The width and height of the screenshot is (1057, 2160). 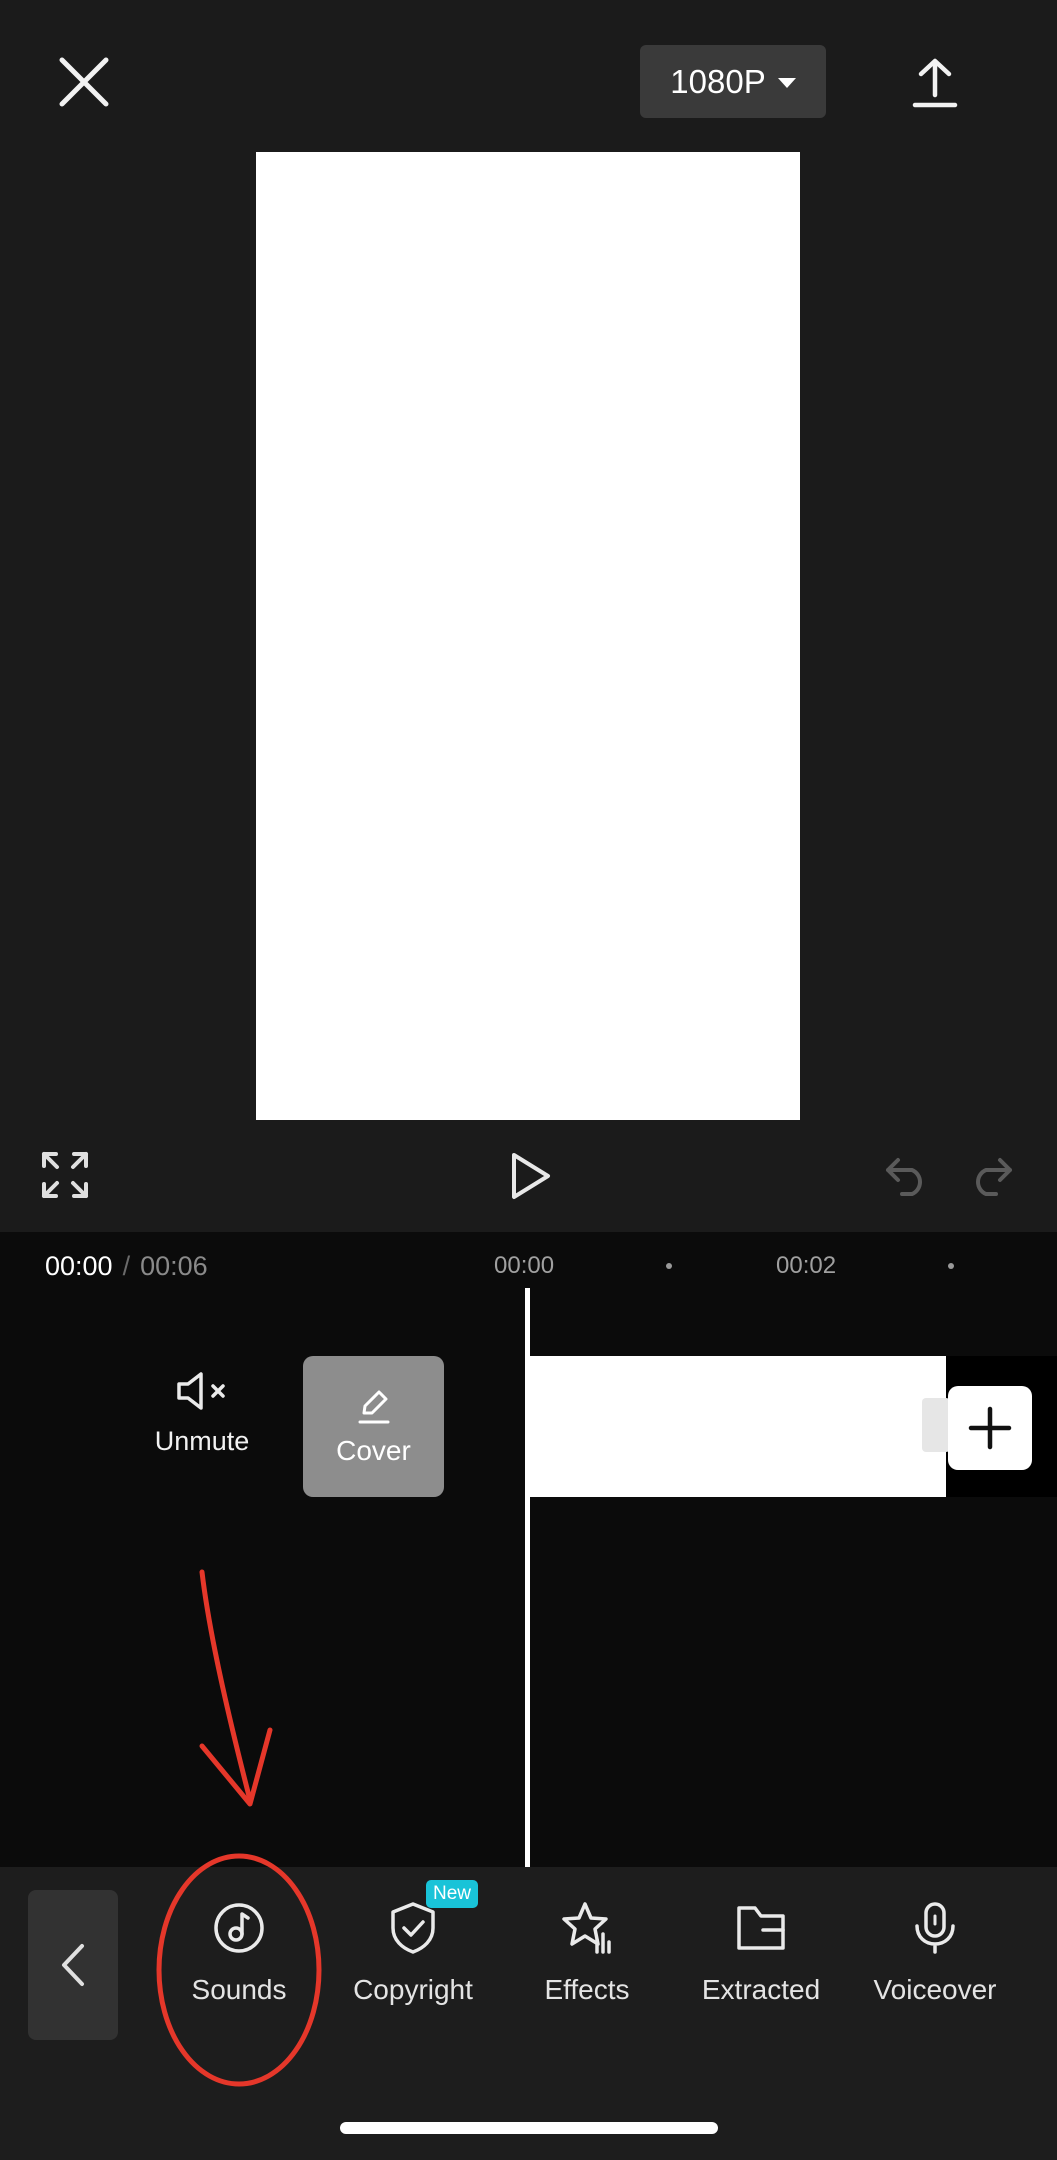 What do you see at coordinates (239, 1989) in the screenshot?
I see `toolbar-label-sounds: Sounds` at bounding box center [239, 1989].